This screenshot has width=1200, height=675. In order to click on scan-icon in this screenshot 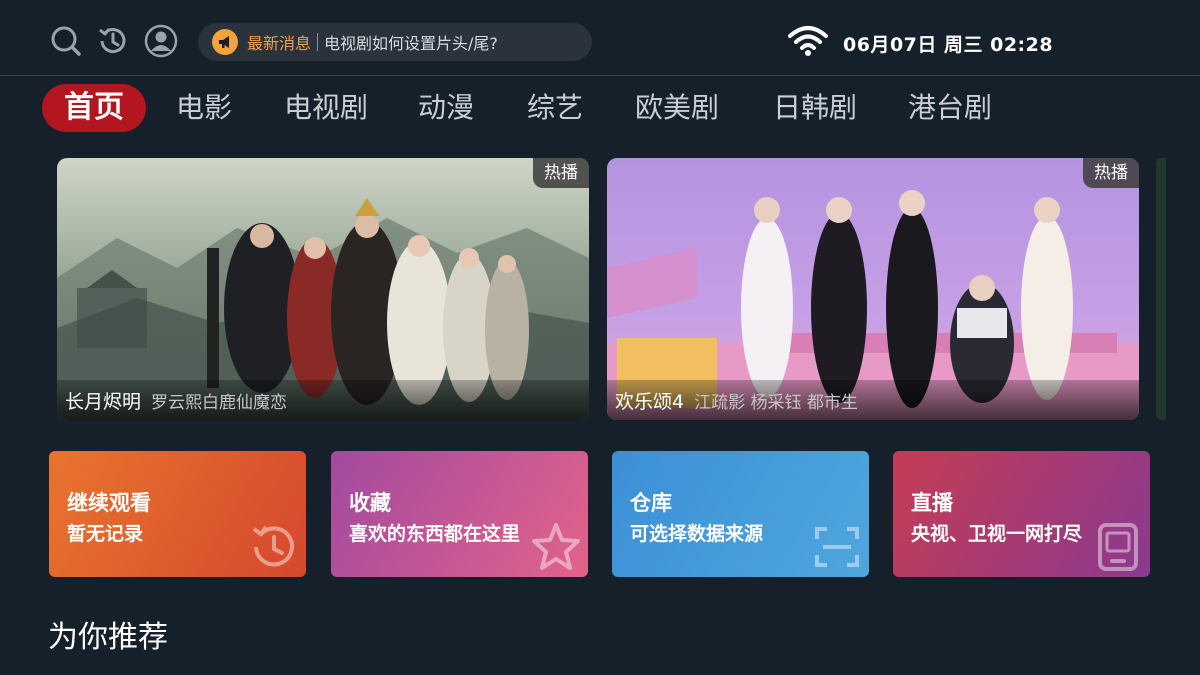, I will do `click(837, 547)`.